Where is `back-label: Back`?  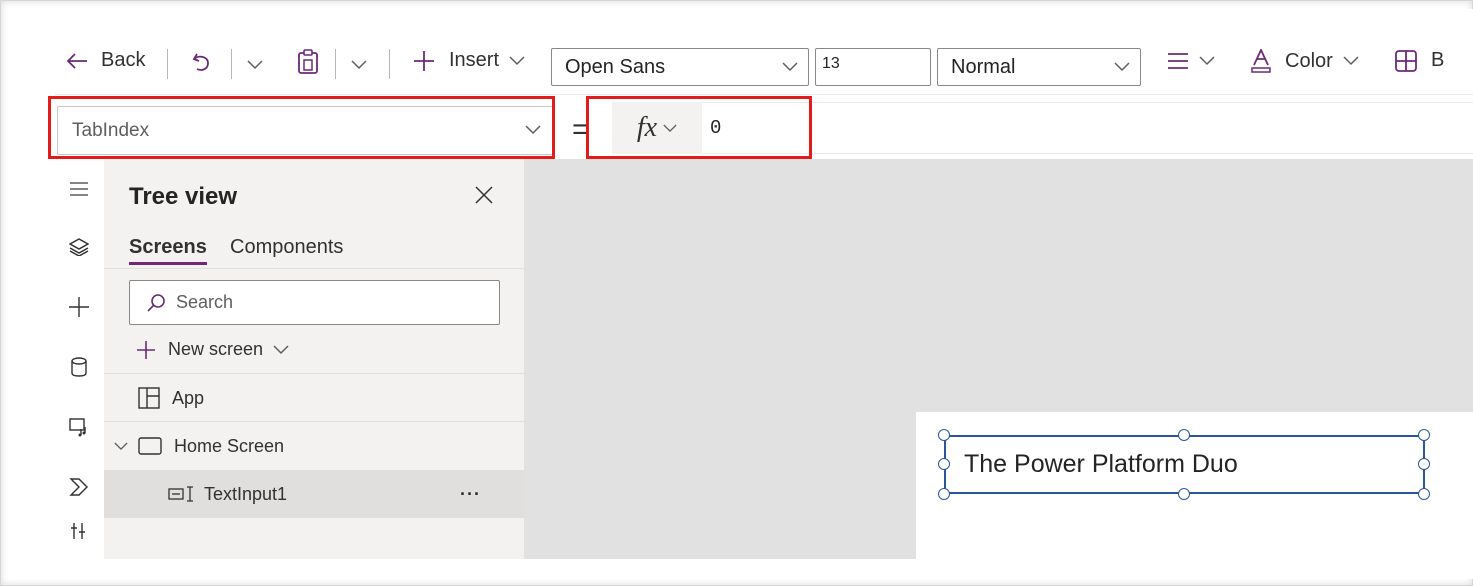
back-label: Back is located at coordinates (123, 60).